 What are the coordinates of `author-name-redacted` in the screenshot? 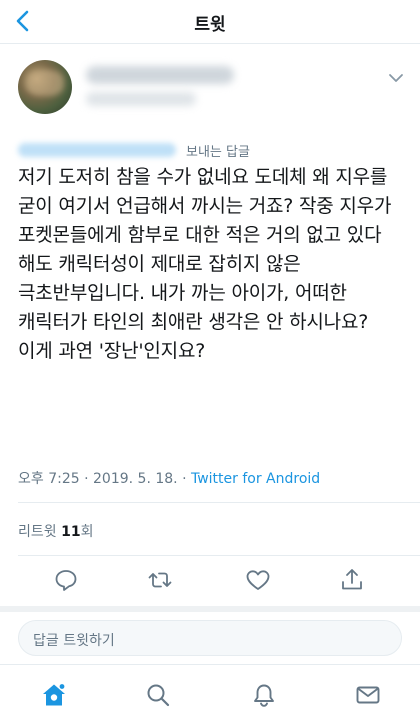 It's located at (160, 75).